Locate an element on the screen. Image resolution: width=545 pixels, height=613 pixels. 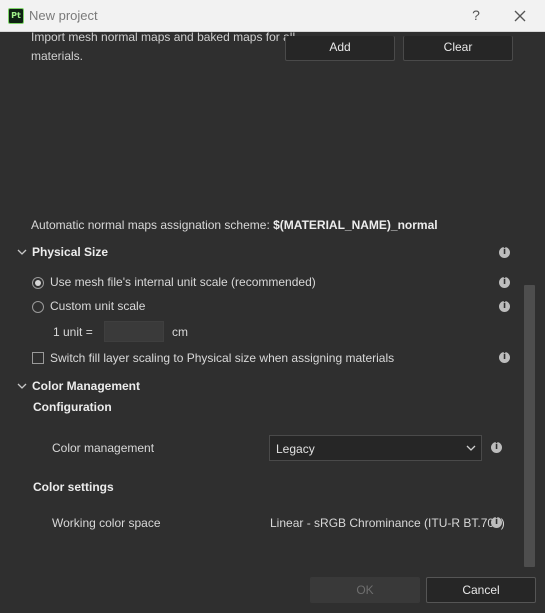
ok-button: OK is located at coordinates (365, 590).